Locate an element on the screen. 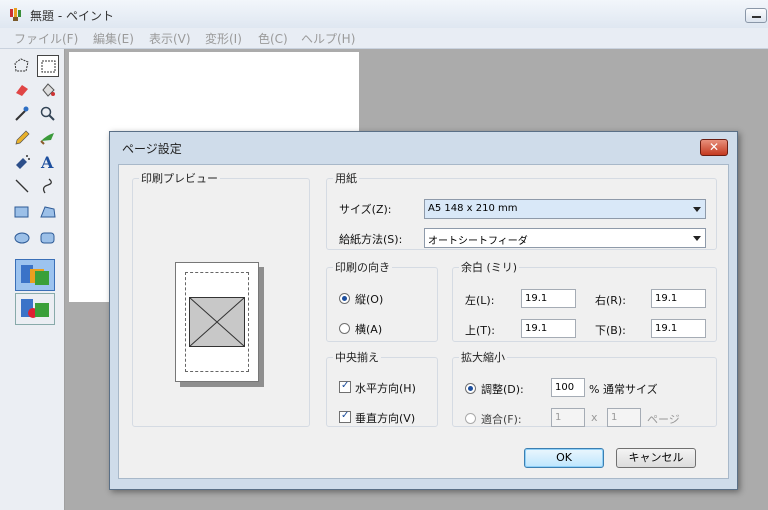 The width and height of the screenshot is (768, 510). menu-colors: 色(C) is located at coordinates (273, 38).